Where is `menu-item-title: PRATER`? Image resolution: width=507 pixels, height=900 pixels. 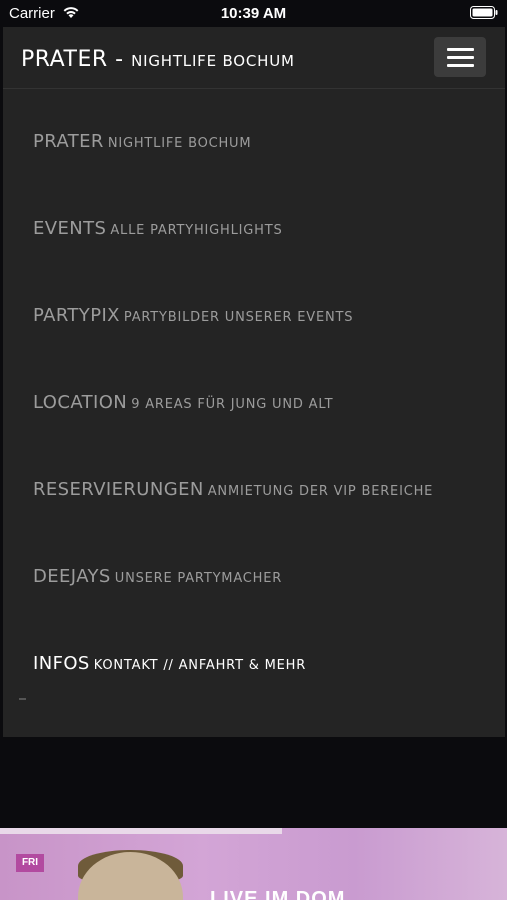
menu-item-title: PRATER is located at coordinates (68, 141).